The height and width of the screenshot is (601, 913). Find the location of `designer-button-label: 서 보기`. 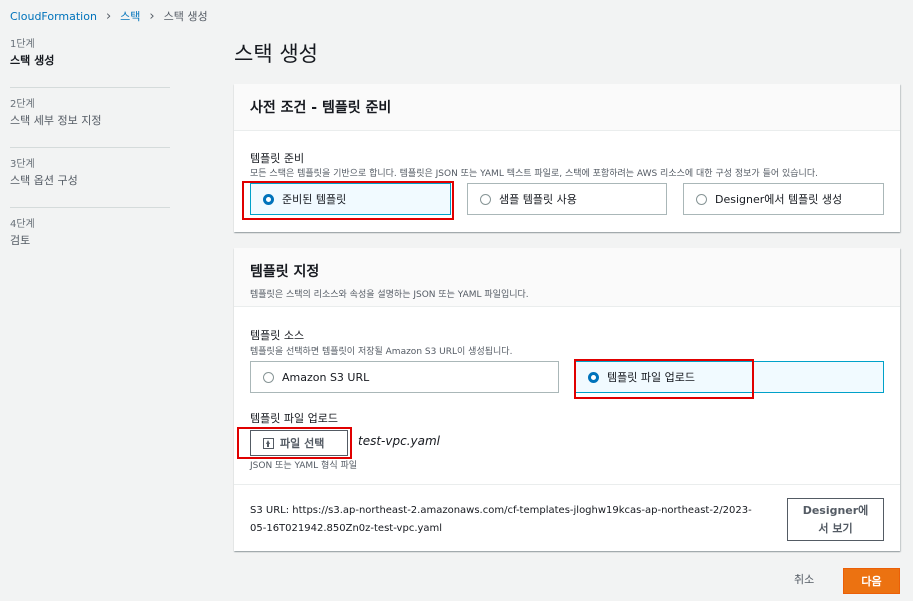

designer-button-label: 서 보기 is located at coordinates (835, 528).